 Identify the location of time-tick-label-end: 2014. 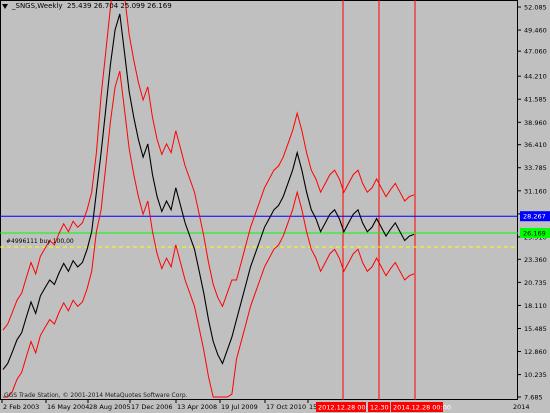
(521, 407).